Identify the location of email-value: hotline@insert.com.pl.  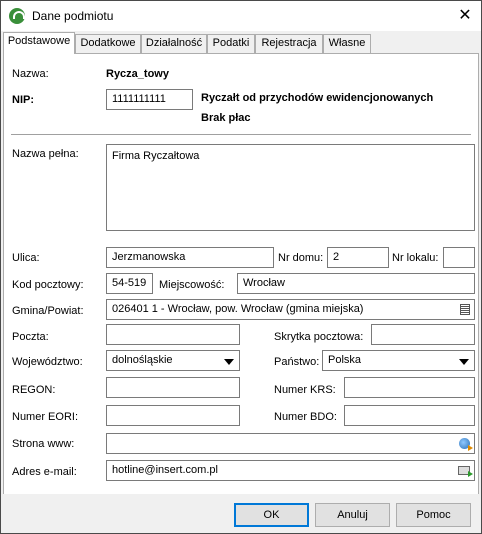
(165, 470).